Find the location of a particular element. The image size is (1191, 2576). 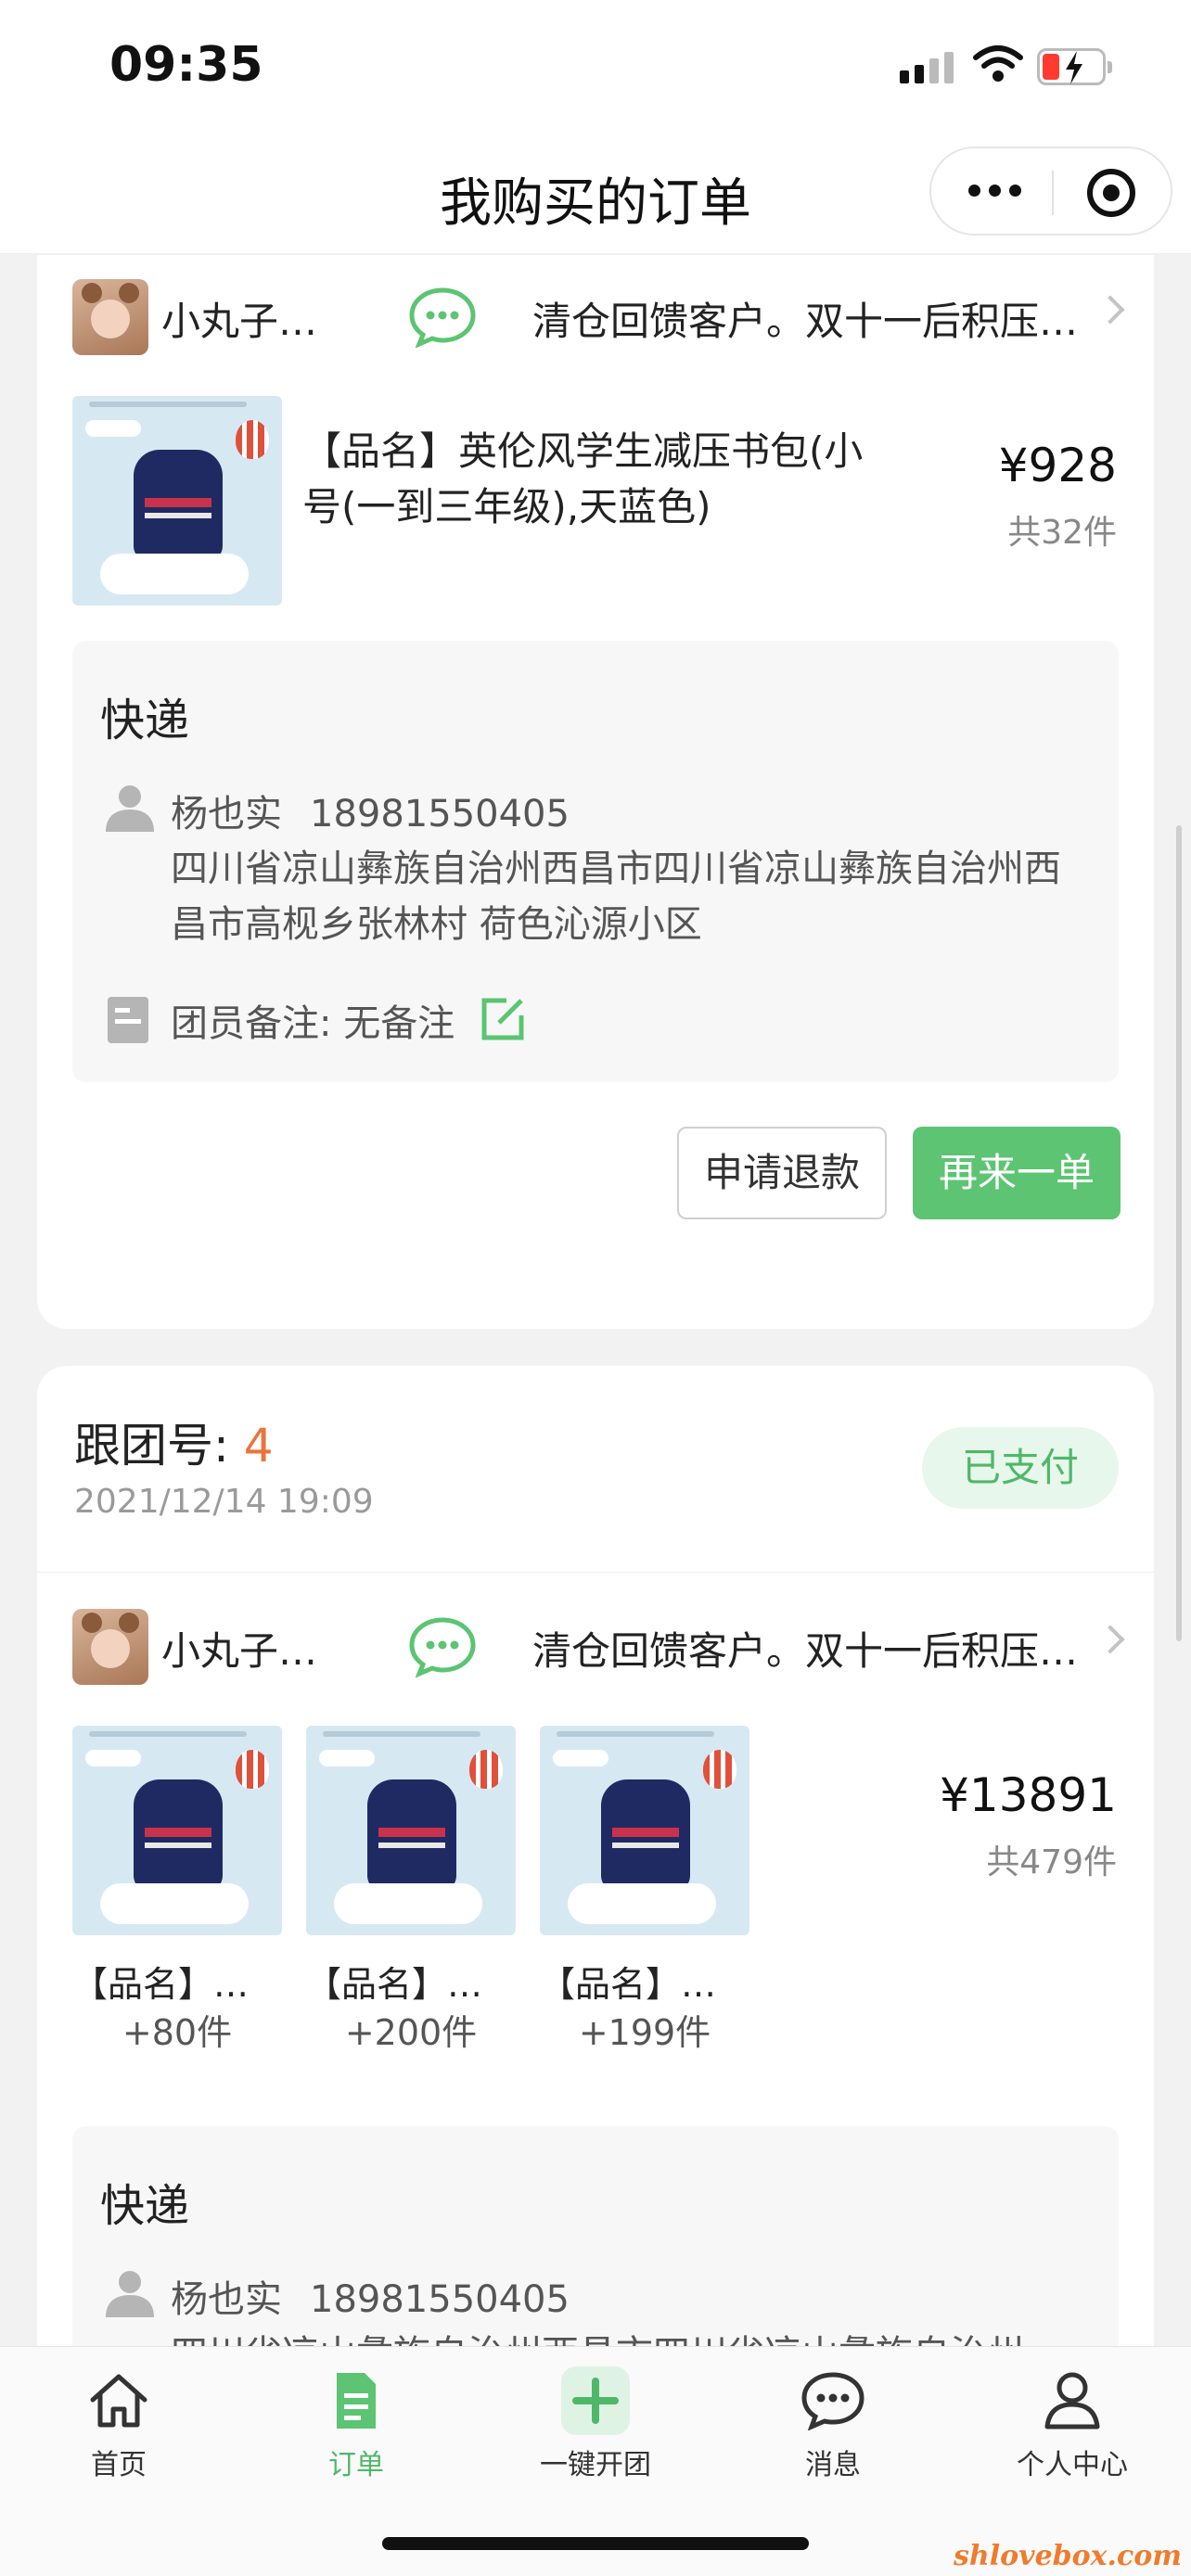

follow-label: 跟团号: is located at coordinates (159, 1446).